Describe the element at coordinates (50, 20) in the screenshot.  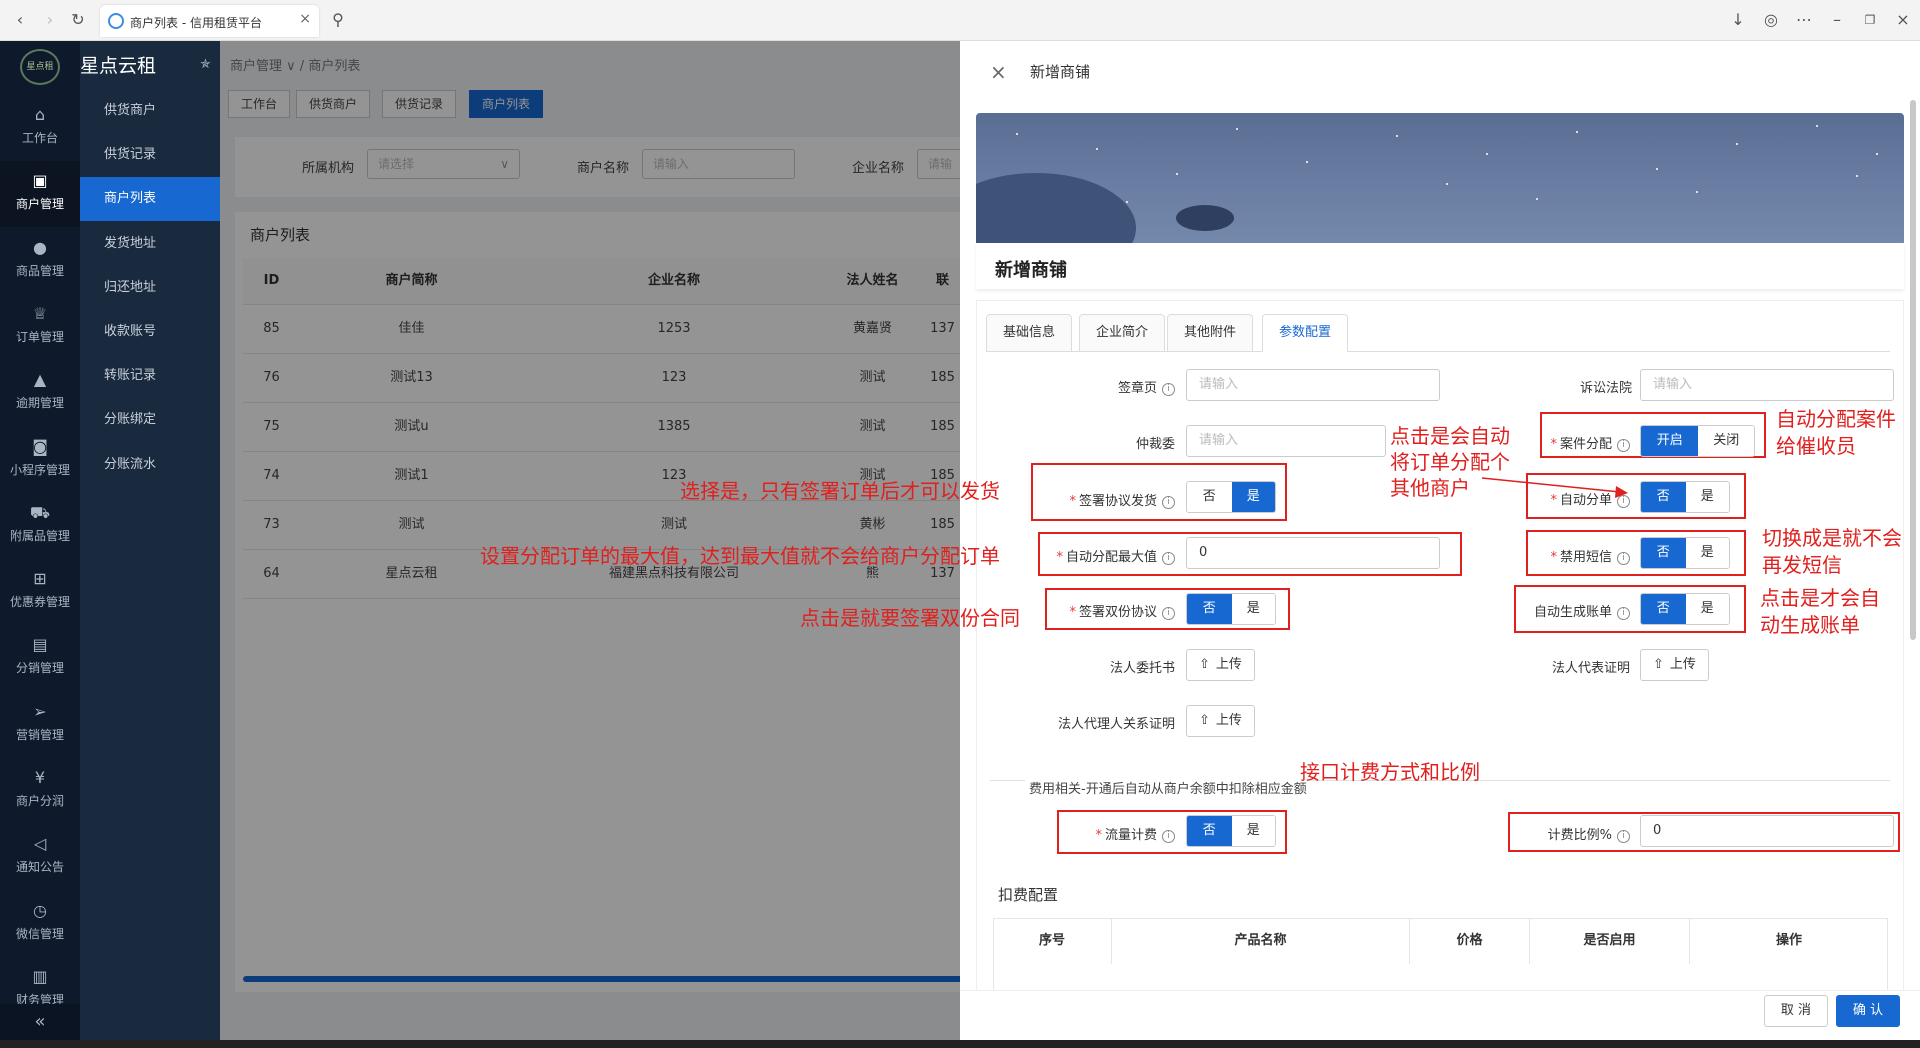
I see `forward-icon: ›` at that location.